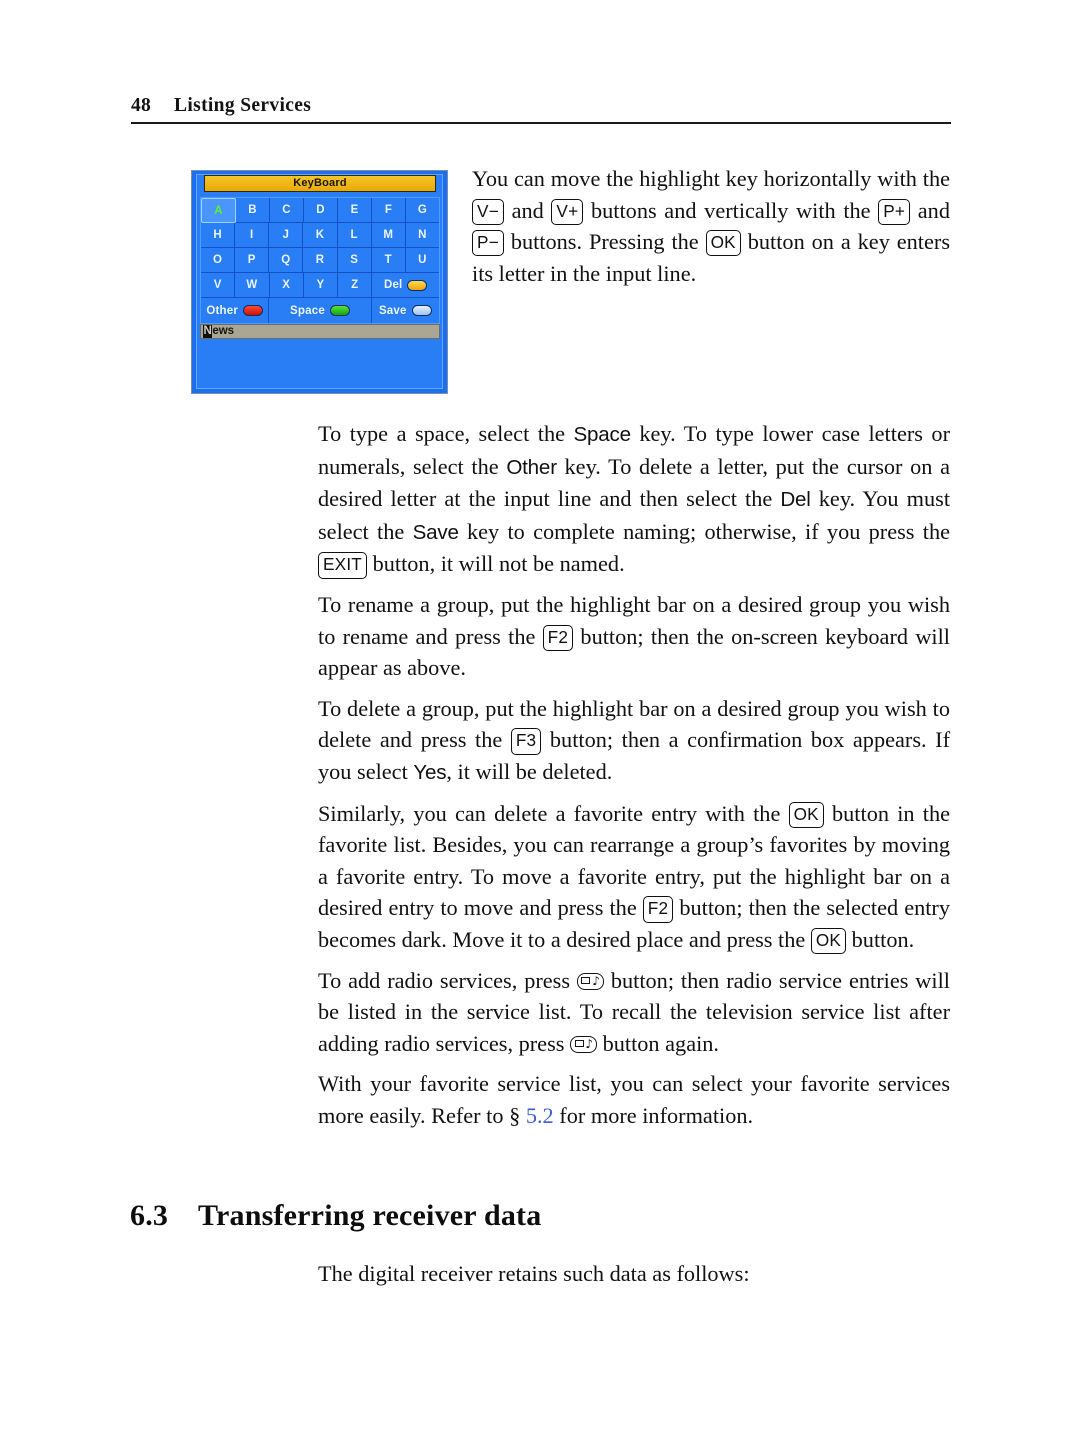  I want to click on keyboard-row-5: Other Space Save, so click(320, 310).